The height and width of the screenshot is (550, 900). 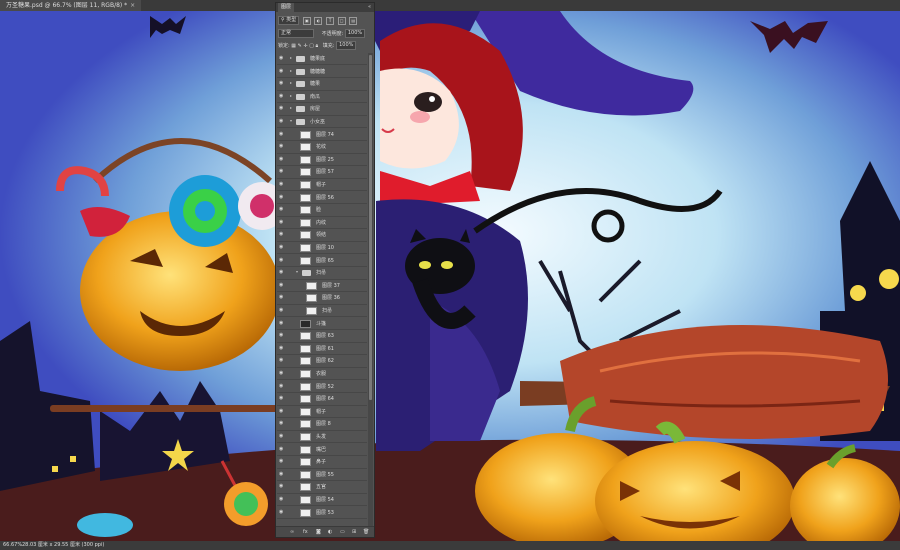 What do you see at coordinates (354, 532) in the screenshot?
I see `new-layer-icon: ⊞` at bounding box center [354, 532].